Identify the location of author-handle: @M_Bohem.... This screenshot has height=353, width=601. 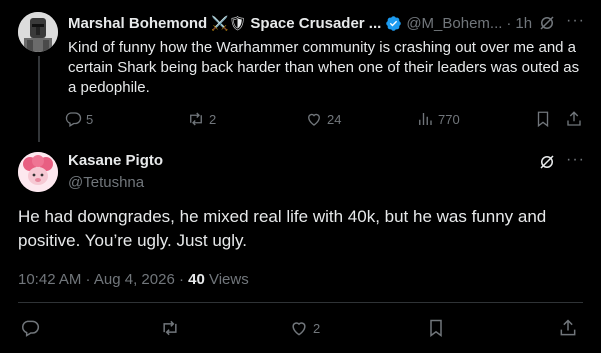
(454, 23).